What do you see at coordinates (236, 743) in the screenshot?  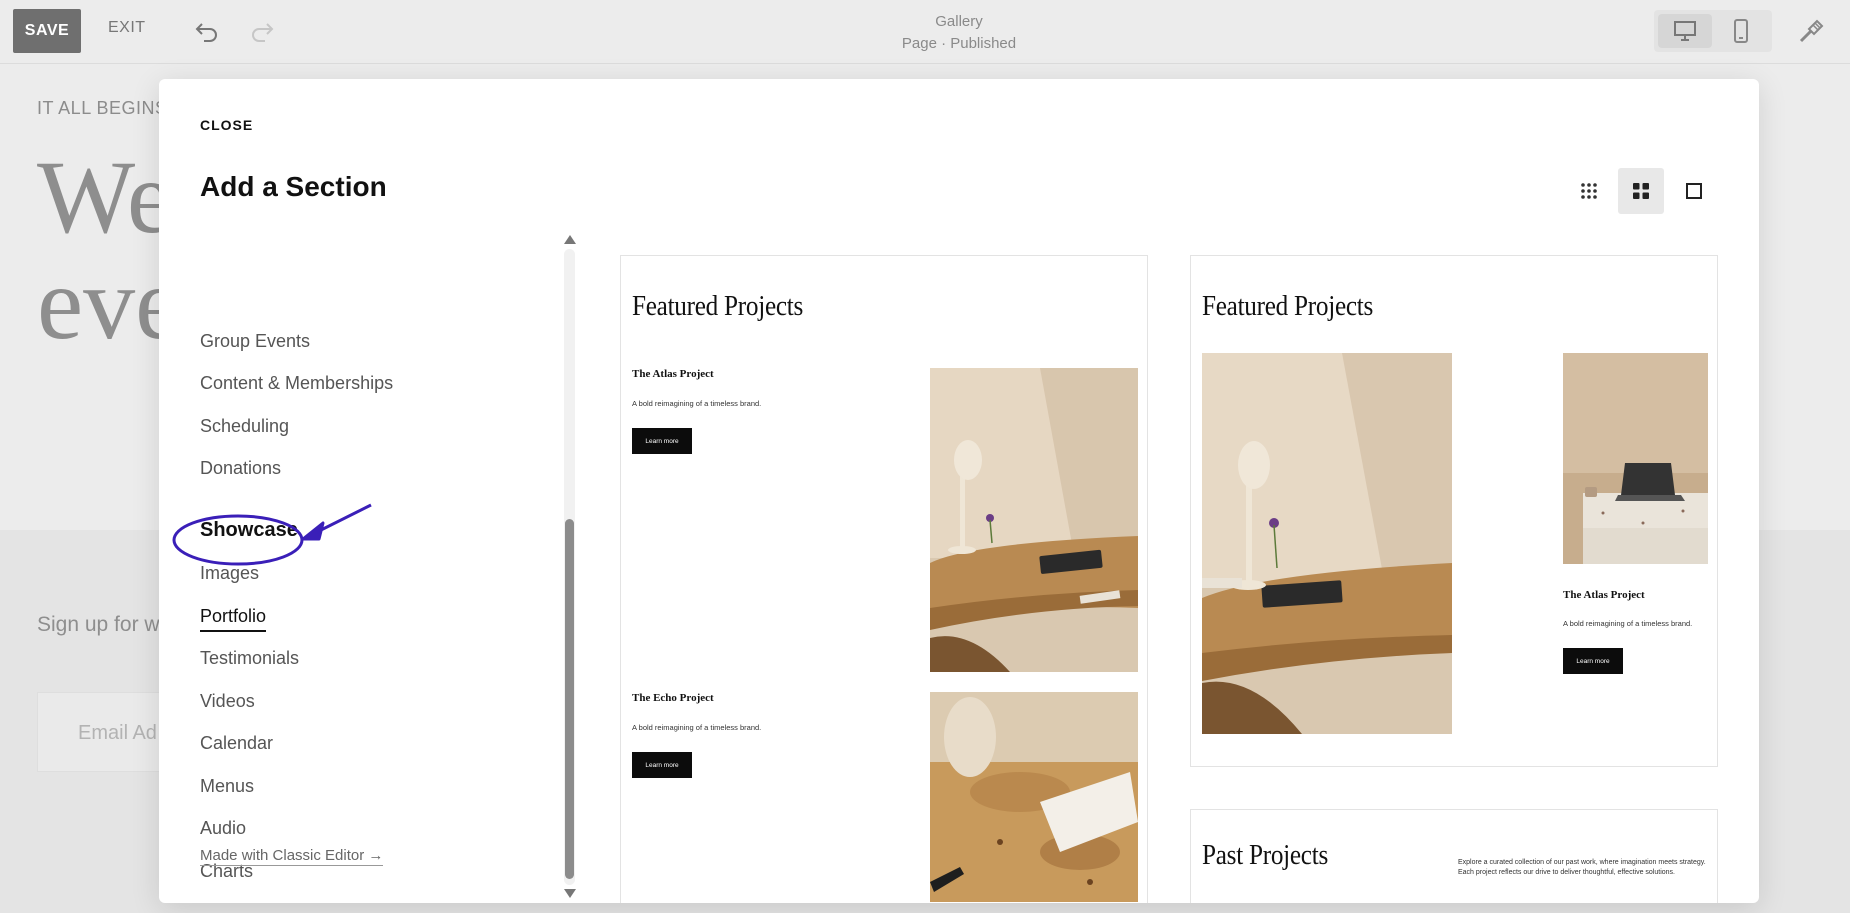 I see `category-calendar: Calendar` at bounding box center [236, 743].